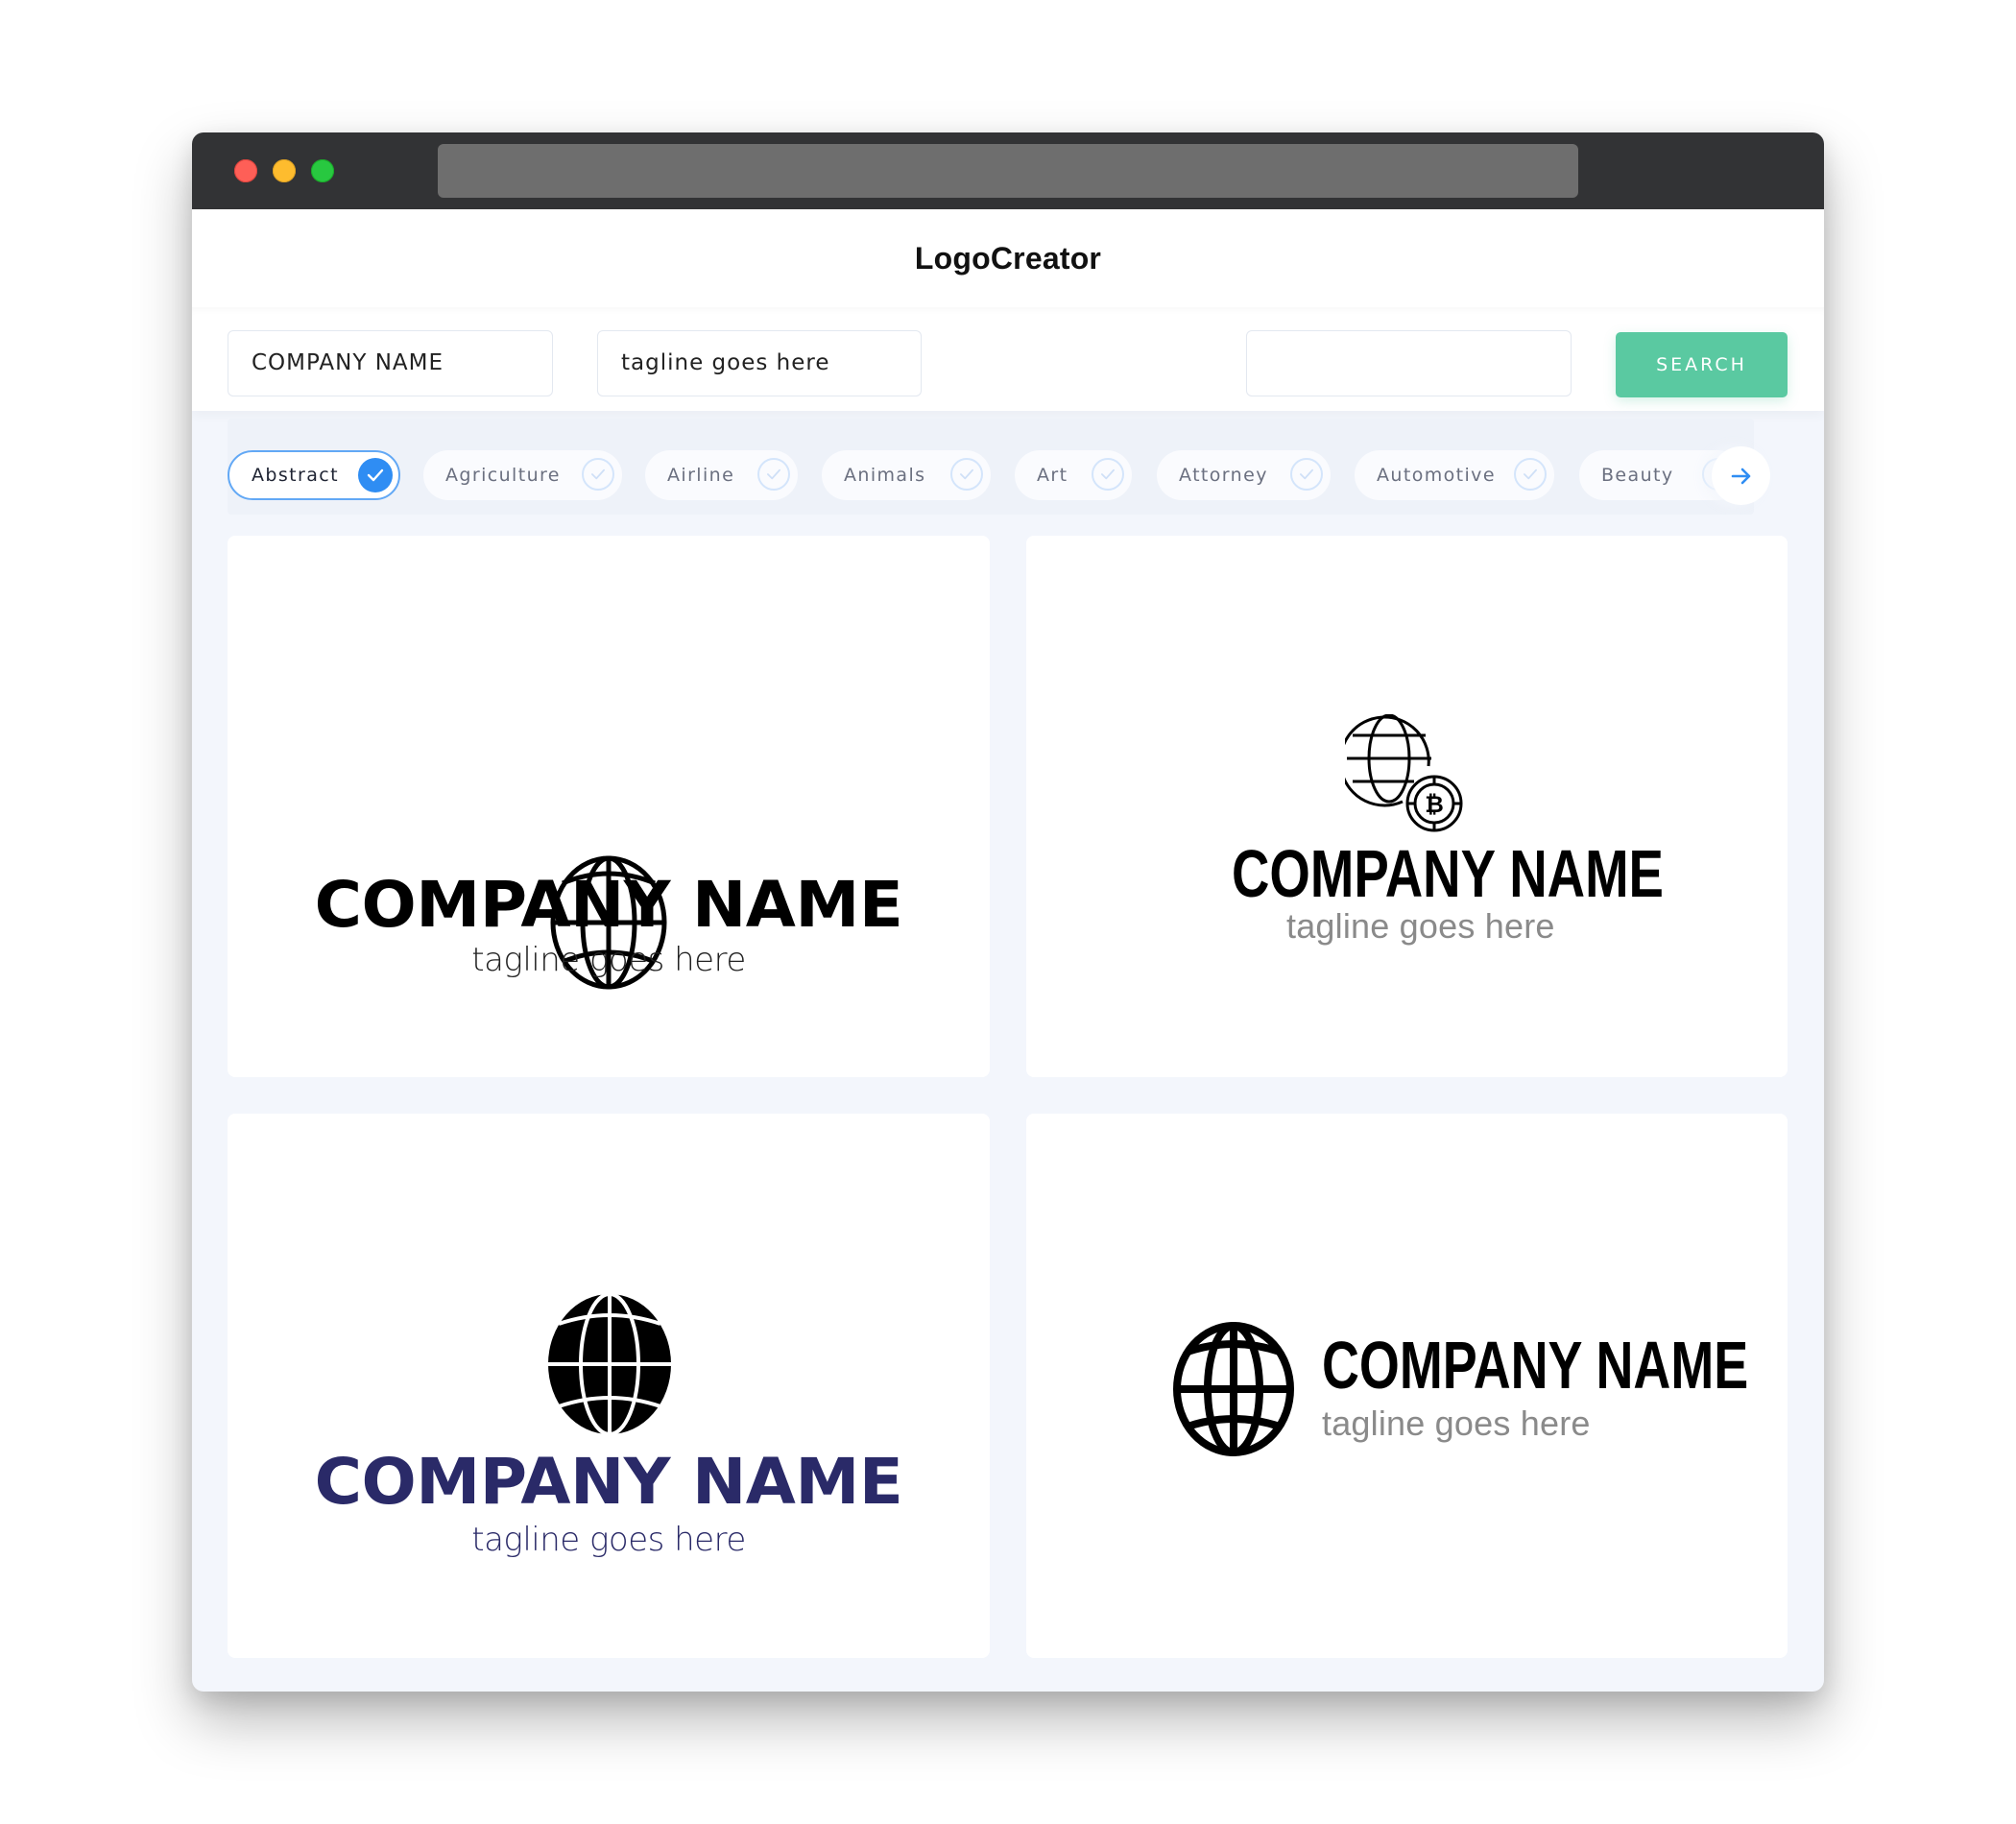  I want to click on category-label: Attorney, so click(1223, 476).